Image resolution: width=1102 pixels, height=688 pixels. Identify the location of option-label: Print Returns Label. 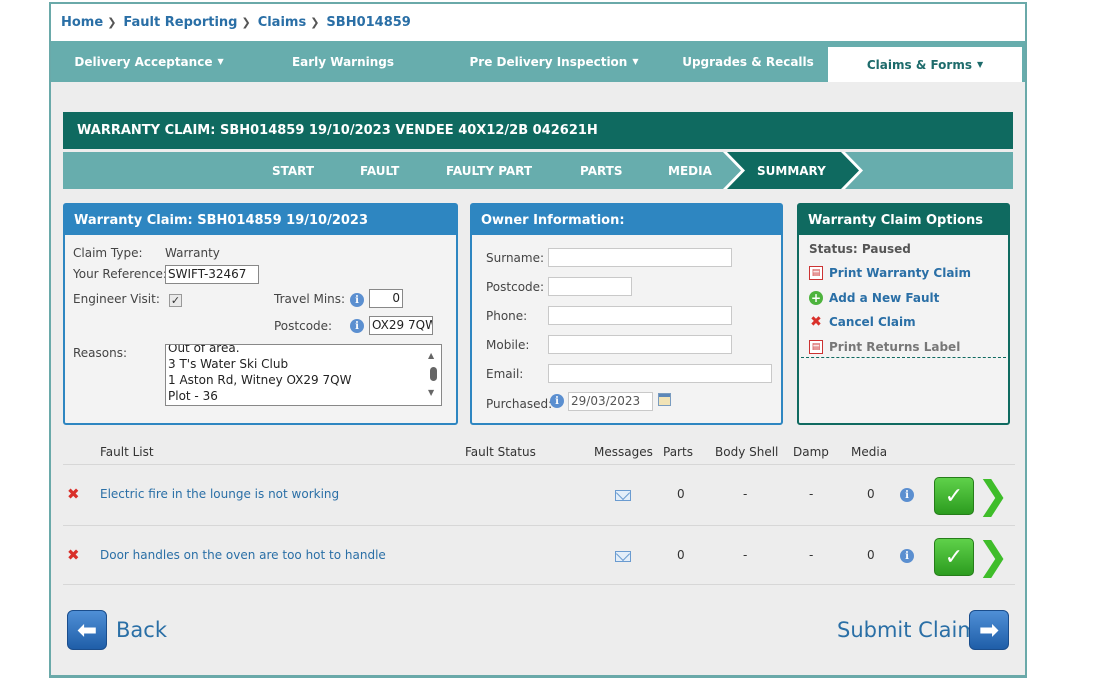
(895, 347).